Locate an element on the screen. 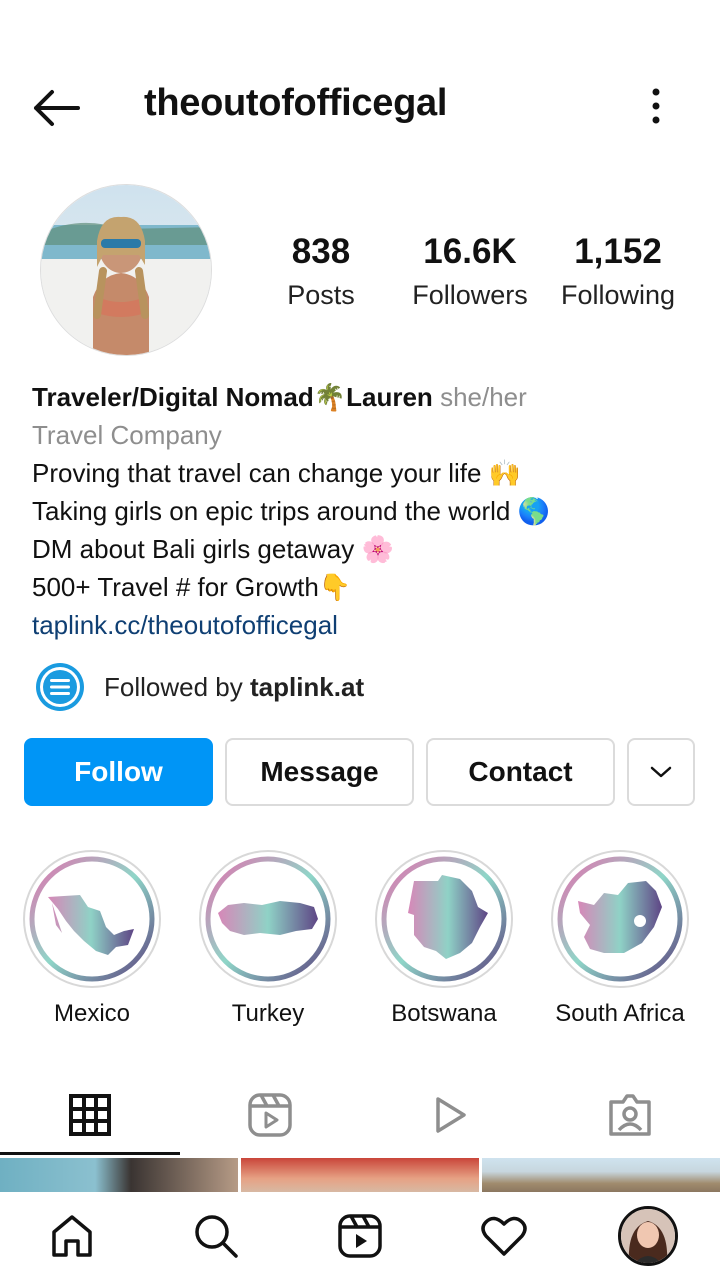  highlight-label: Turkey is located at coordinates (268, 1013).